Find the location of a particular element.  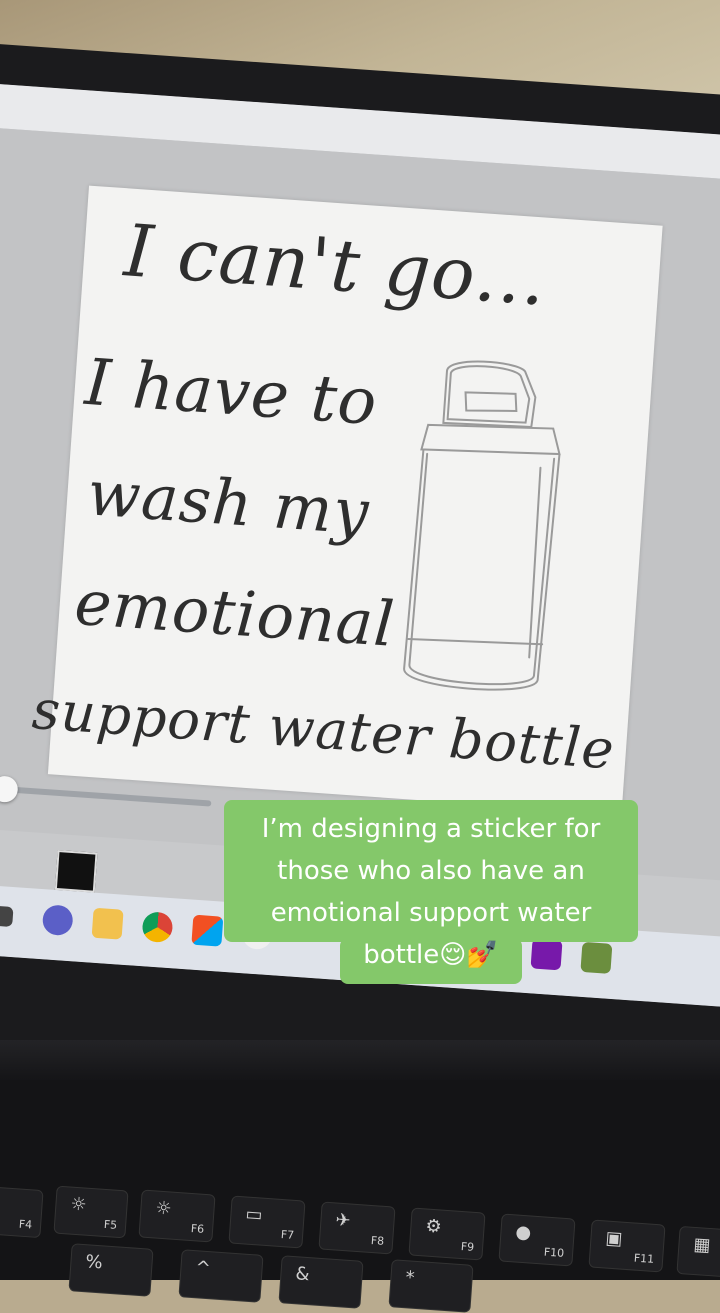

sticker-text-line-2: I have to is located at coordinates (231, 393).